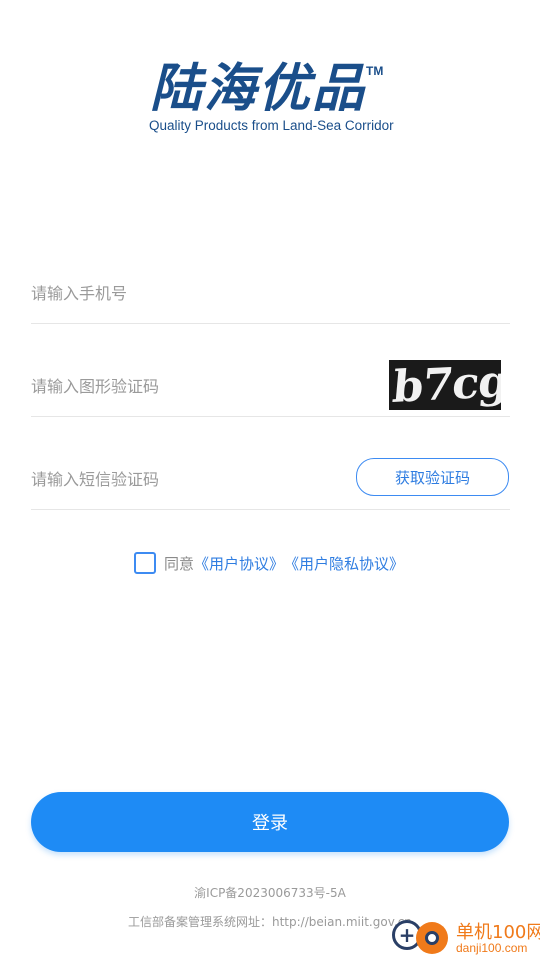 The width and height of the screenshot is (540, 960). What do you see at coordinates (271, 125) in the screenshot?
I see `logo-english-text: Quality Products from Land-Sea Corridor` at bounding box center [271, 125].